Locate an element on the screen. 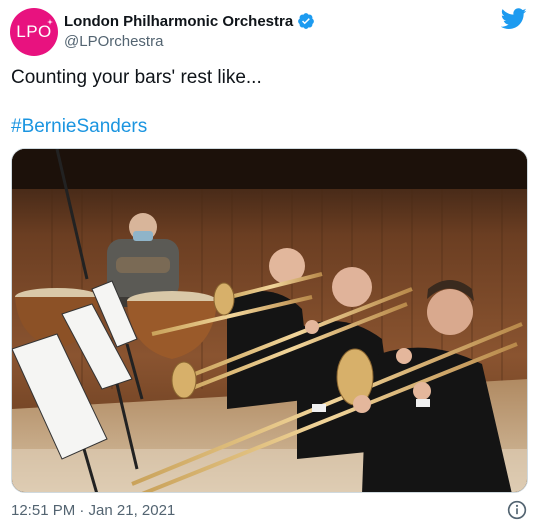 Image resolution: width=542 pixels, height=529 pixels. author-handle: @LPOrchestra is located at coordinates (113, 41).